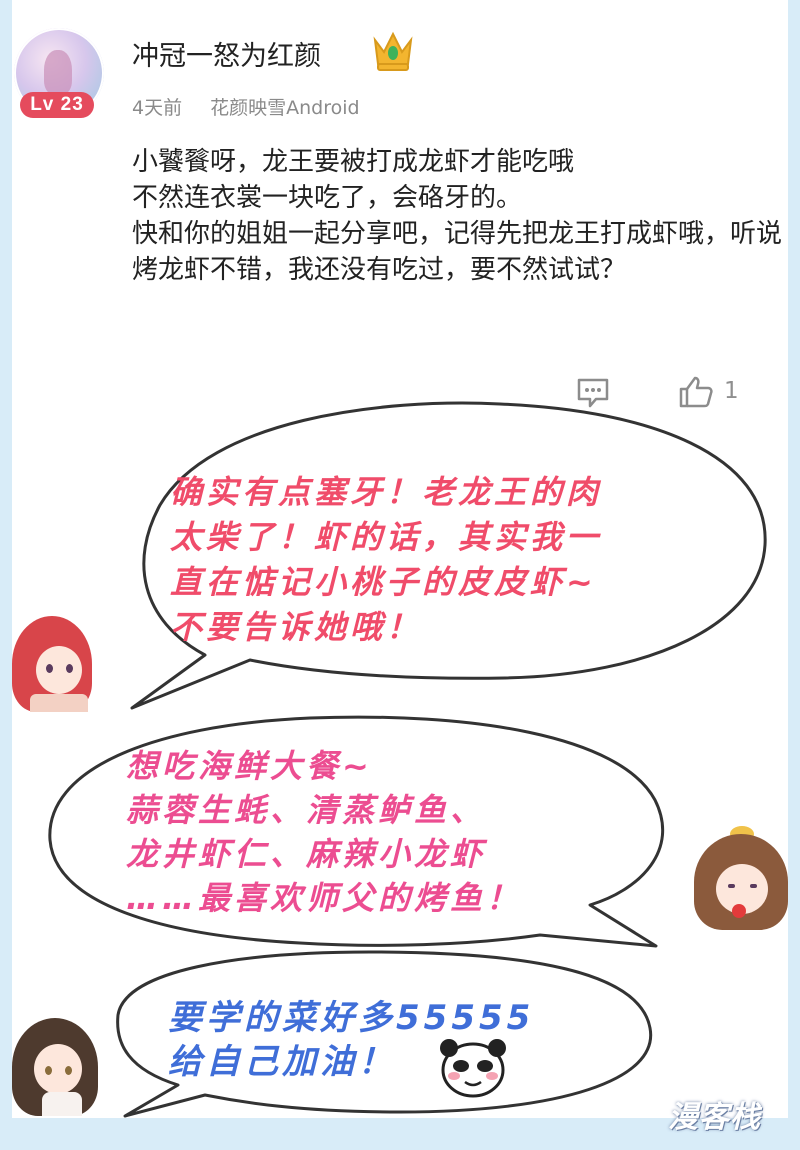 The height and width of the screenshot is (1150, 800). What do you see at coordinates (593, 393) in the screenshot?
I see `comment-bubble-icon` at bounding box center [593, 393].